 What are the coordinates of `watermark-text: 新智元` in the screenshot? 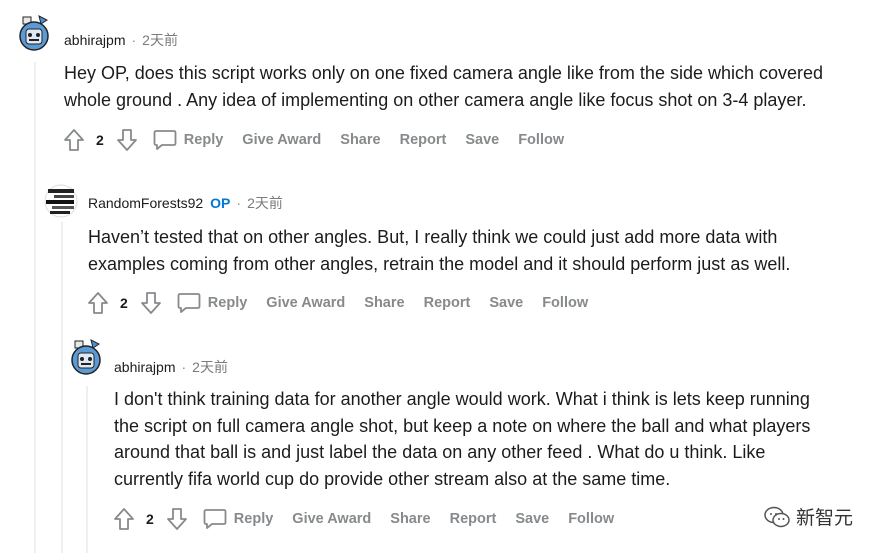 It's located at (824, 518).